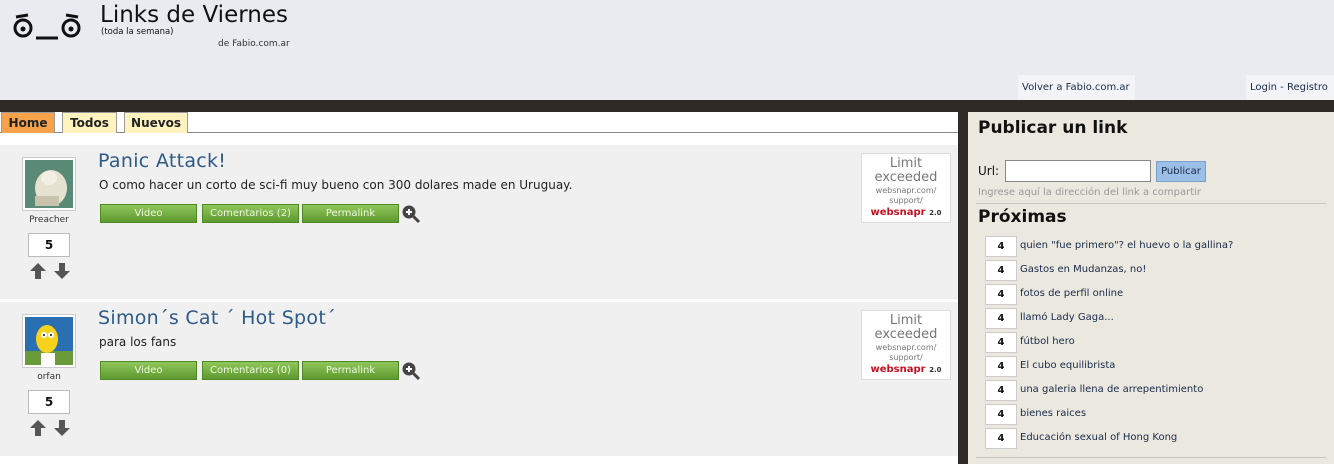  I want to click on proximas-link: fútbol hero, so click(1047, 341).